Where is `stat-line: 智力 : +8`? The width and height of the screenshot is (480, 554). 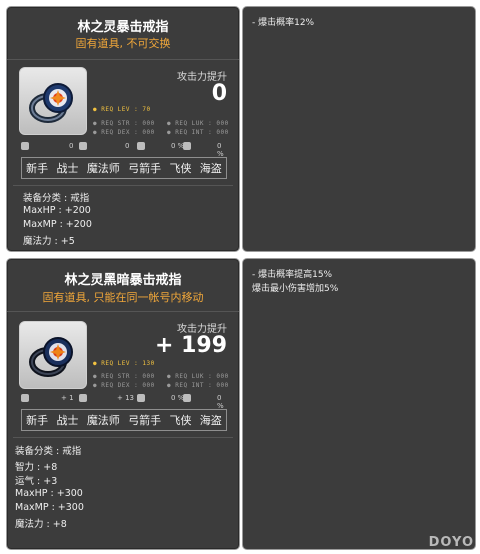
stat-line: 智力 : +8 is located at coordinates (36, 467).